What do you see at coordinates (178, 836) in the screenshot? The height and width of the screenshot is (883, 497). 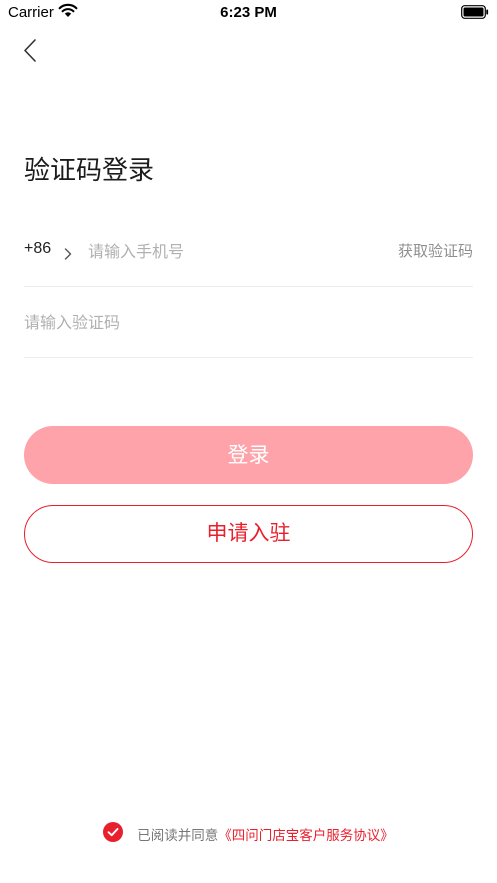 I see `agreement-prefix: 已阅读并同意` at bounding box center [178, 836].